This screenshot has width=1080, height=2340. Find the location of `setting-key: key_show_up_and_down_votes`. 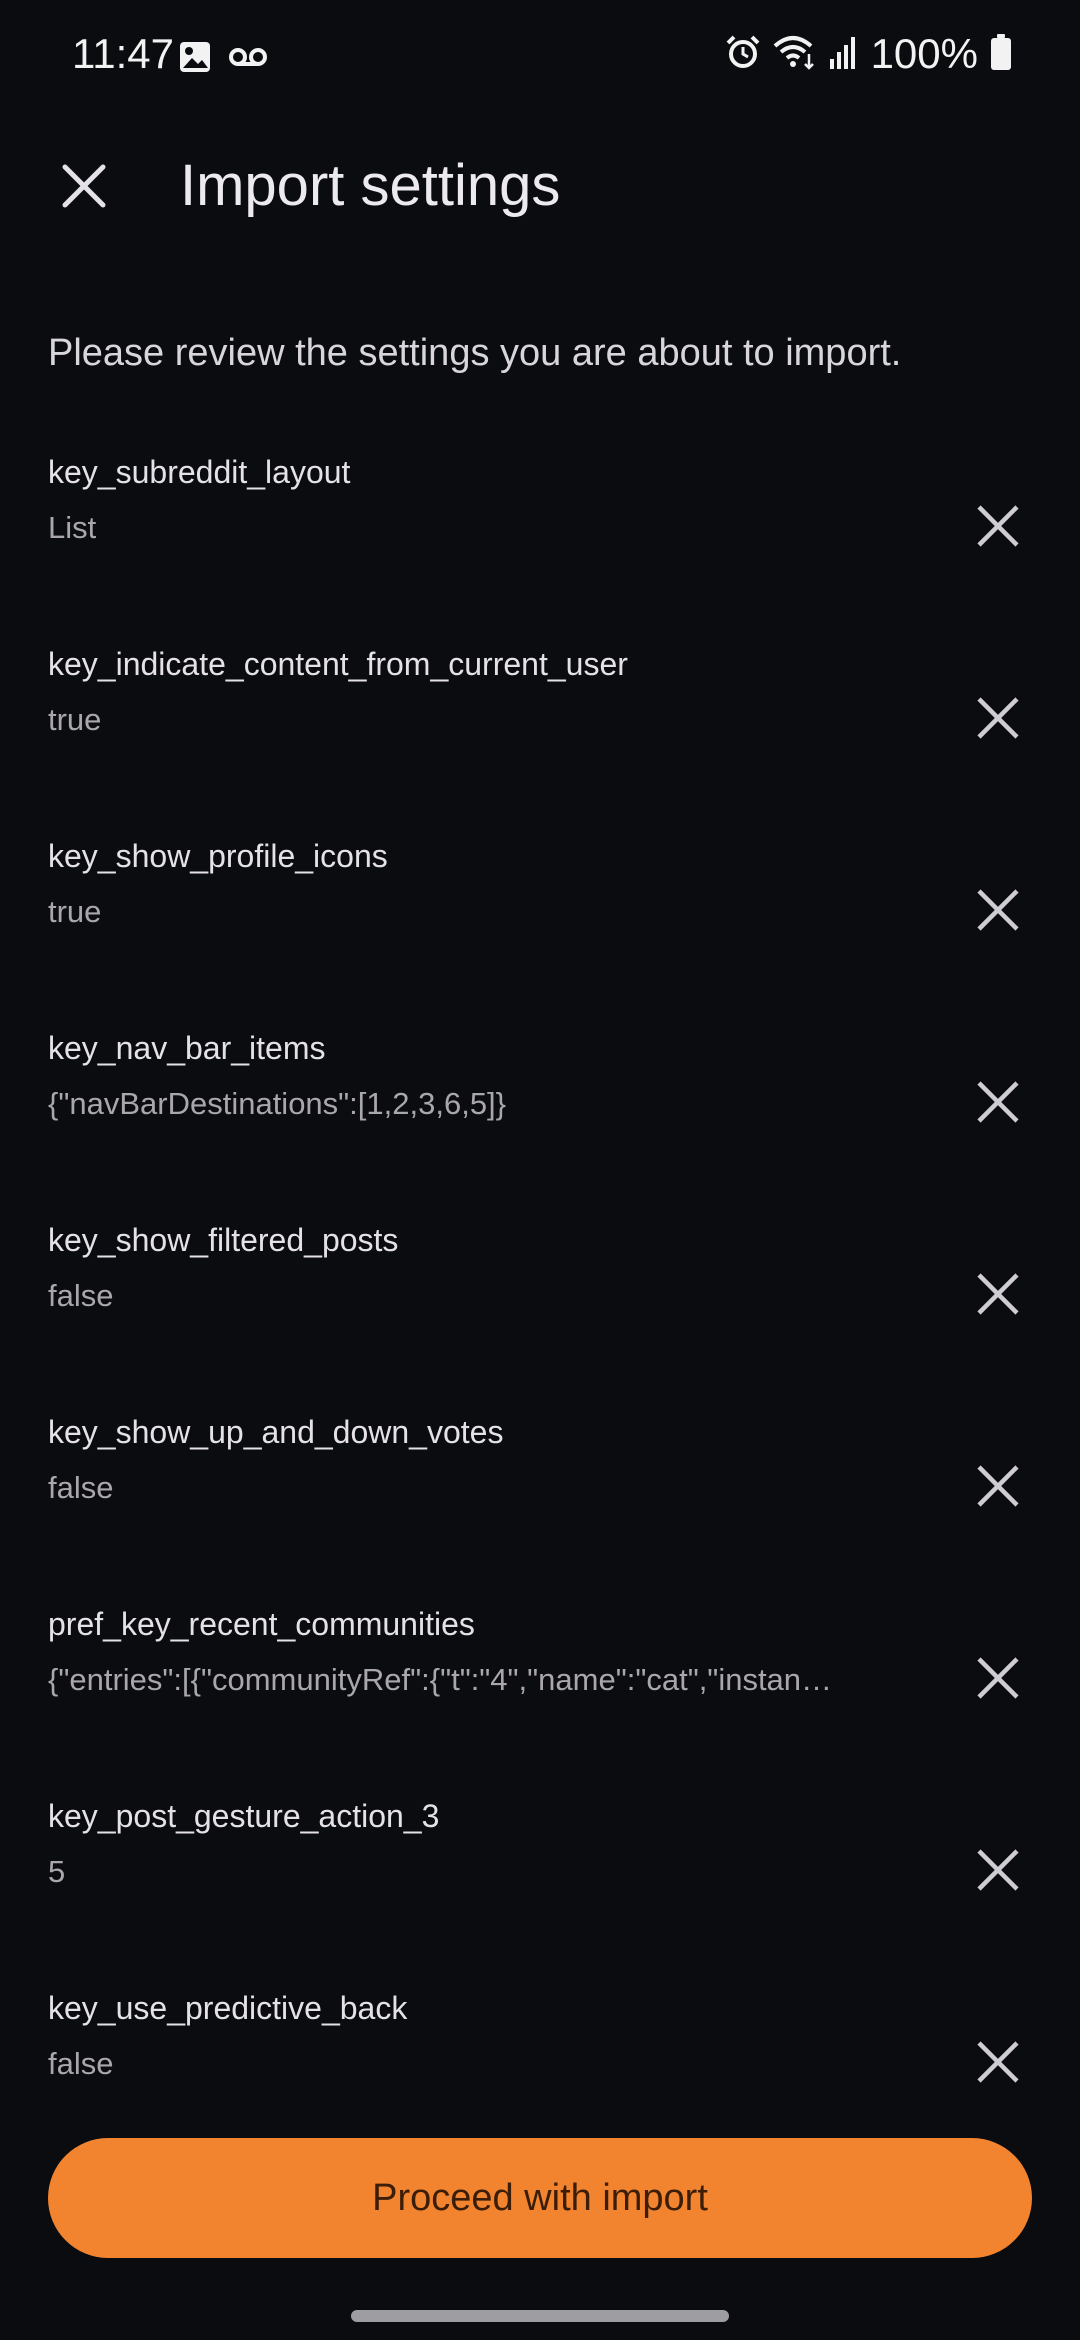

setting-key: key_show_up_and_down_votes is located at coordinates (276, 1432).